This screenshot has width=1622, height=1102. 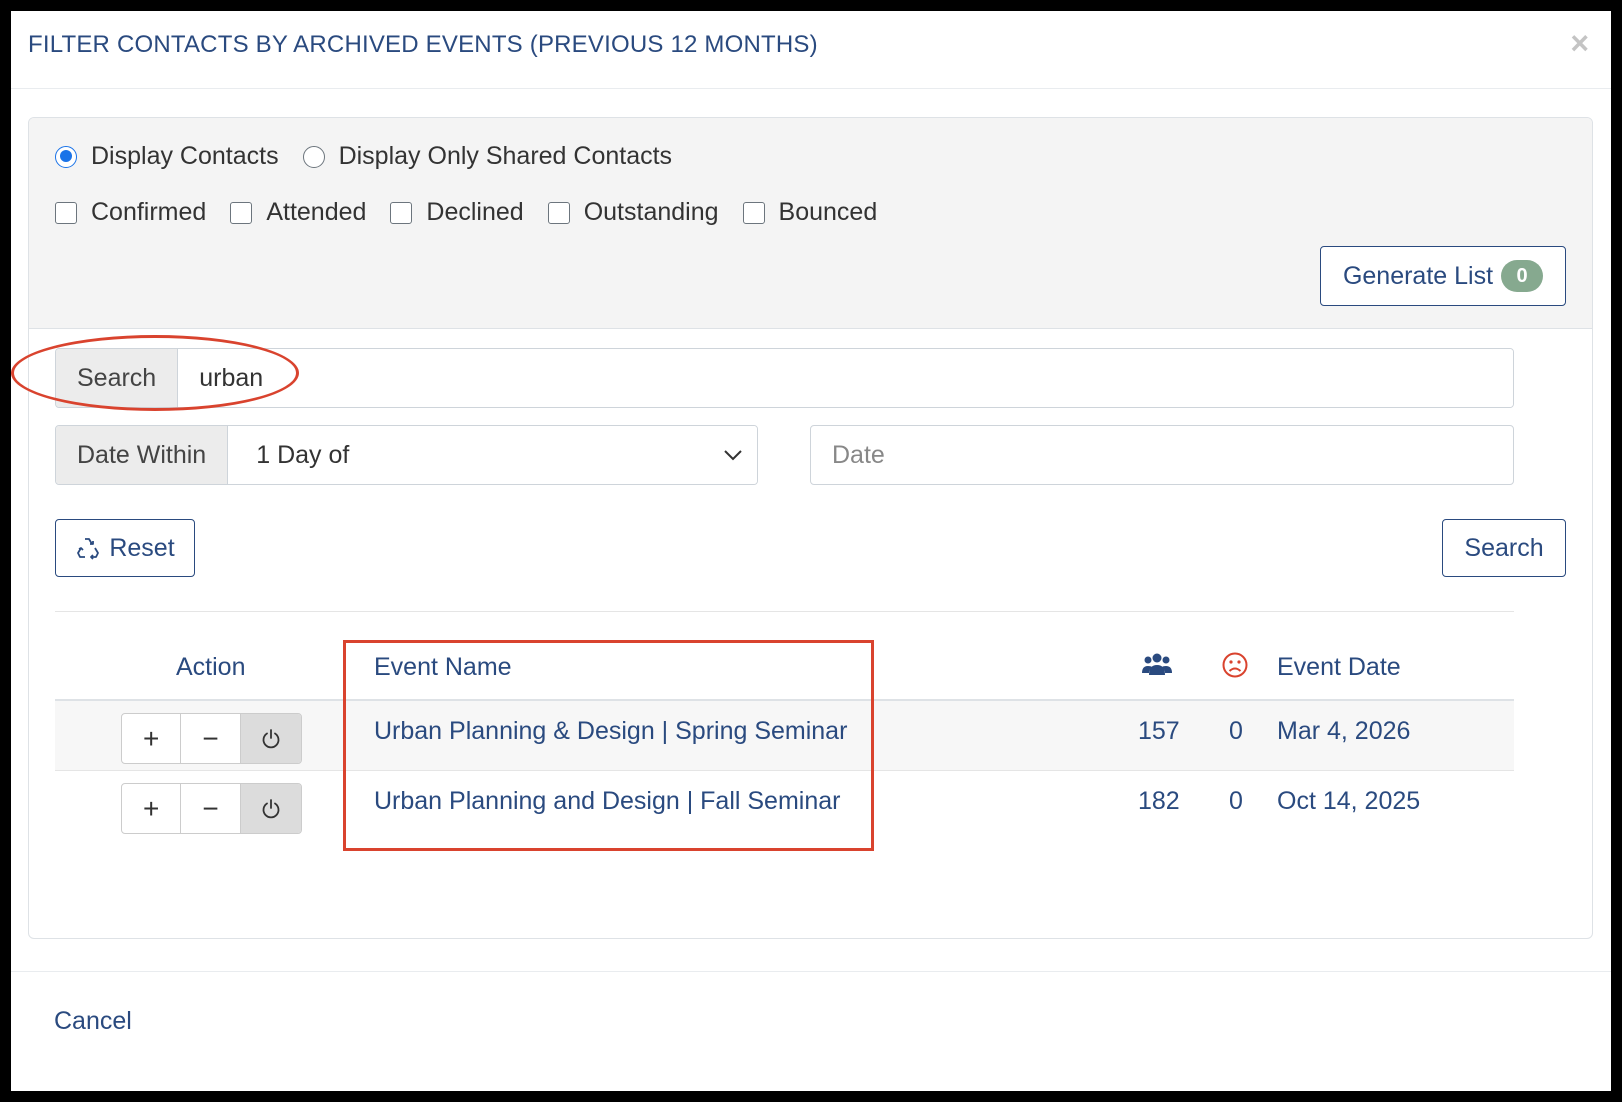 I want to click on search-addon-label: Search, so click(x=117, y=378).